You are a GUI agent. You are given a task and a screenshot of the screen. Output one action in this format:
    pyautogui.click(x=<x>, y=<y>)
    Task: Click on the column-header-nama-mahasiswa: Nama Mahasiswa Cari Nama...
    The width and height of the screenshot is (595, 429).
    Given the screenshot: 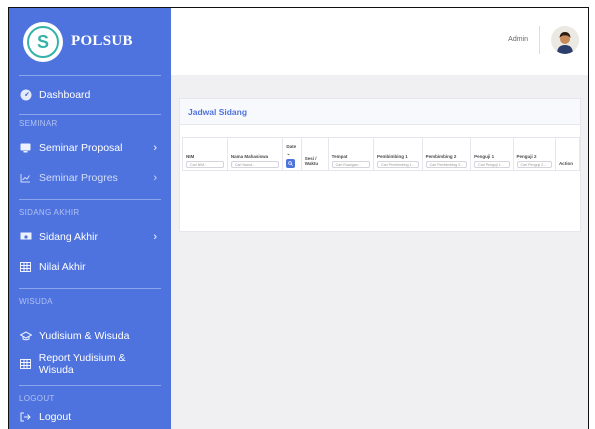 What is the action you would take?
    pyautogui.click(x=255, y=154)
    